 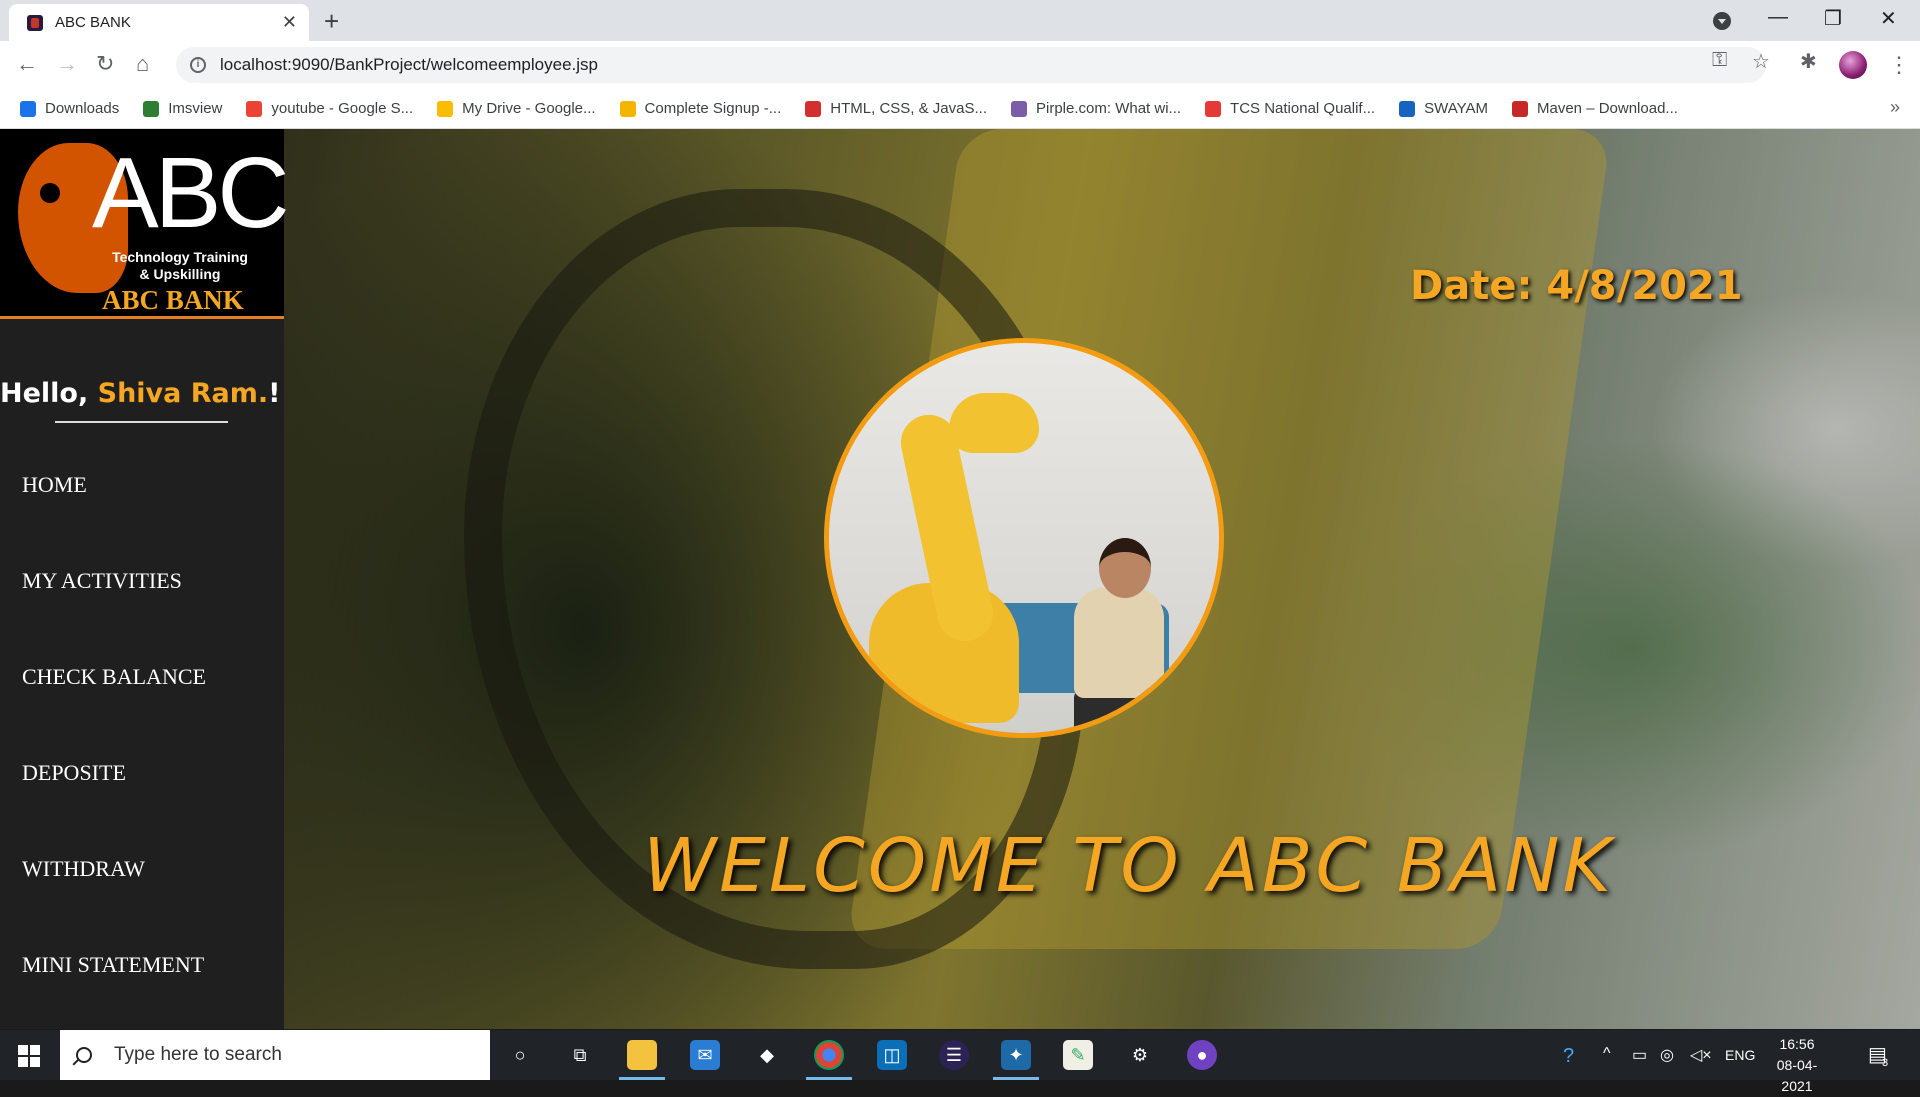 What do you see at coordinates (195, 108) in the screenshot?
I see `bookmark-label: Imsview` at bounding box center [195, 108].